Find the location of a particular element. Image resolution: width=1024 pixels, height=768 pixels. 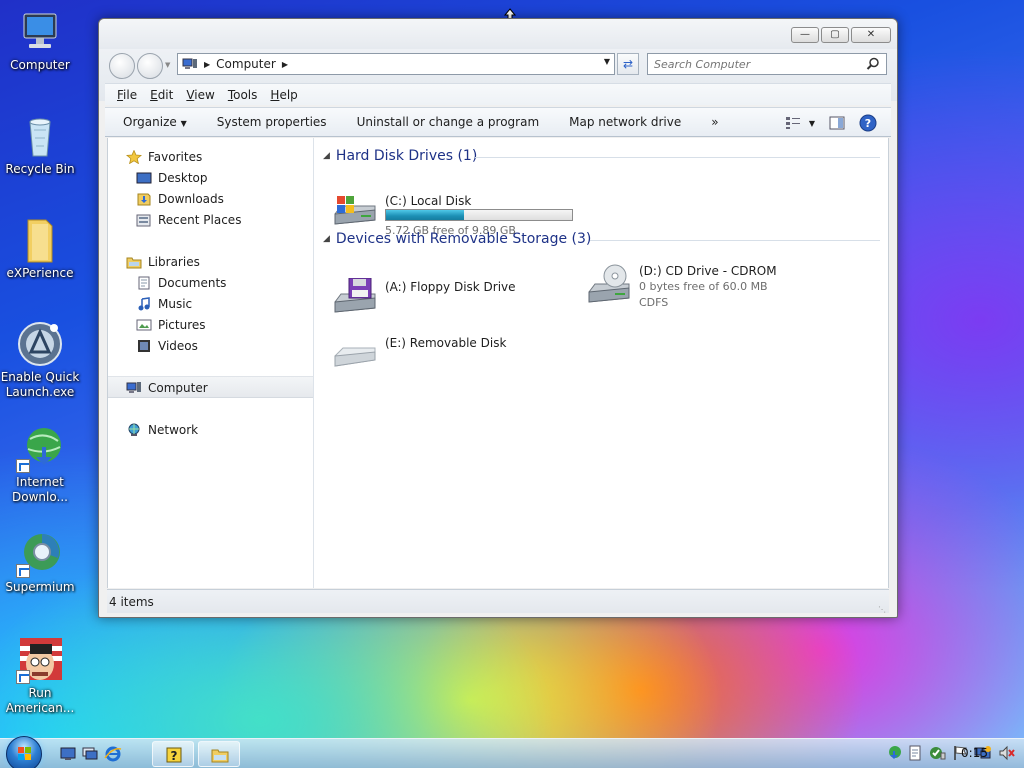

clock: 0:15 is located at coordinates (974, 753).